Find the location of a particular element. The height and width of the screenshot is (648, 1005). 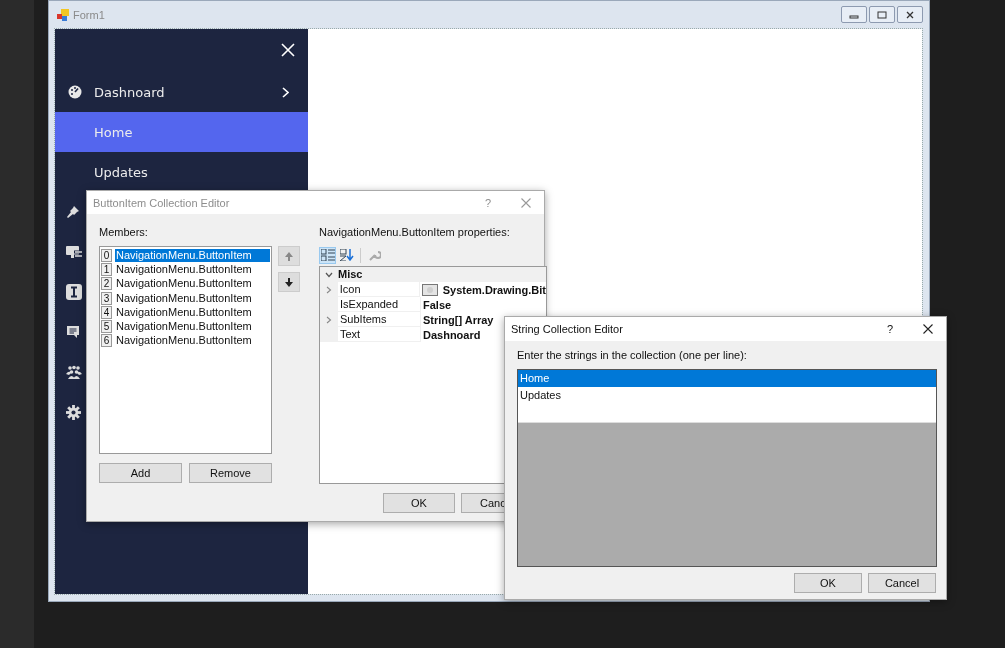

monitor-sliders-icon is located at coordinates (74, 252).